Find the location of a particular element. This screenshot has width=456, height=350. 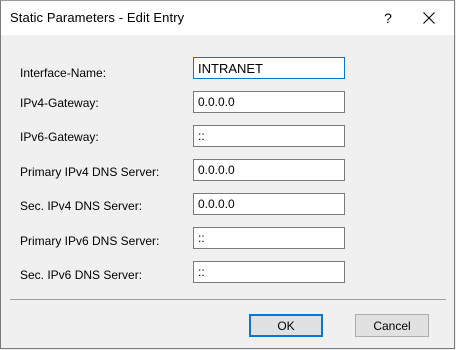

ipv4-gateway-input is located at coordinates (269, 102).